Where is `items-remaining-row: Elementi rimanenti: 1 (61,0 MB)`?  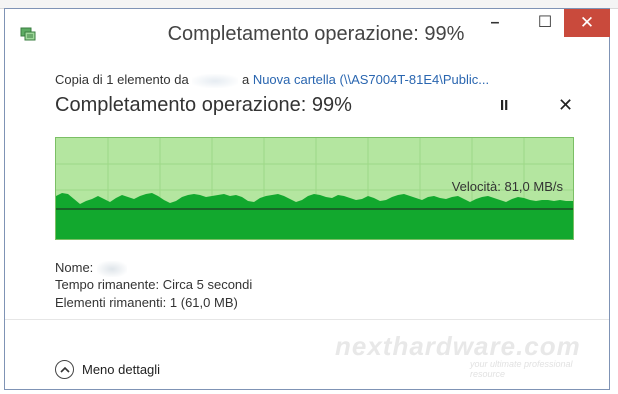
items-remaining-row: Elementi rimanenti: 1 (61,0 MB) is located at coordinates (146, 302).